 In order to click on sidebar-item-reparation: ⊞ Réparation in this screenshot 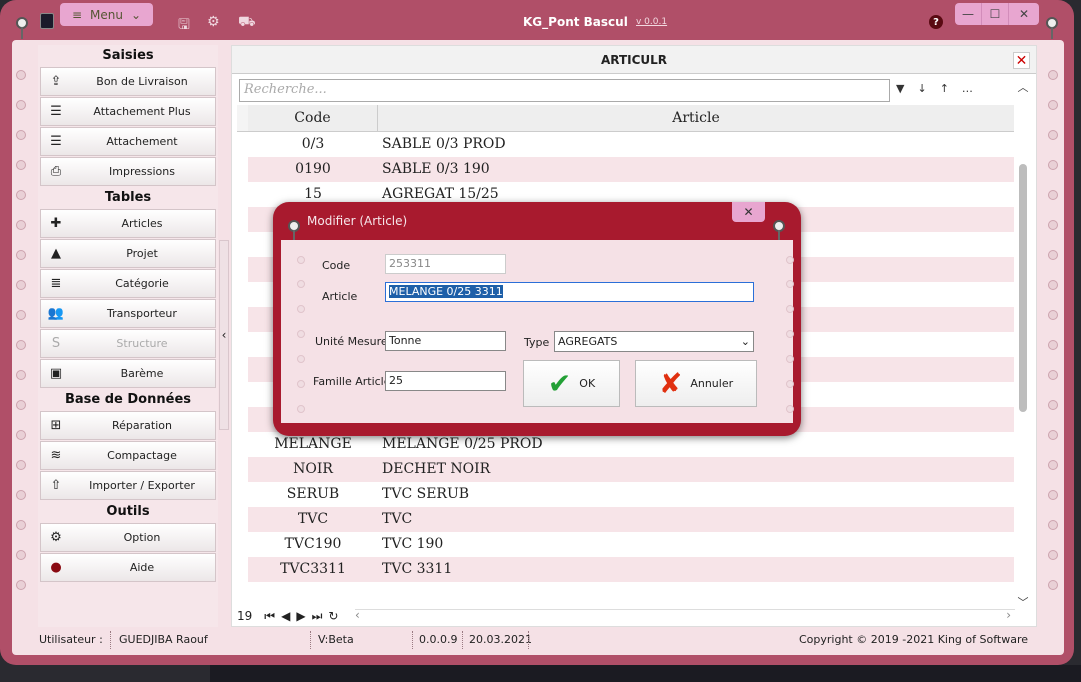, I will do `click(128, 425)`.